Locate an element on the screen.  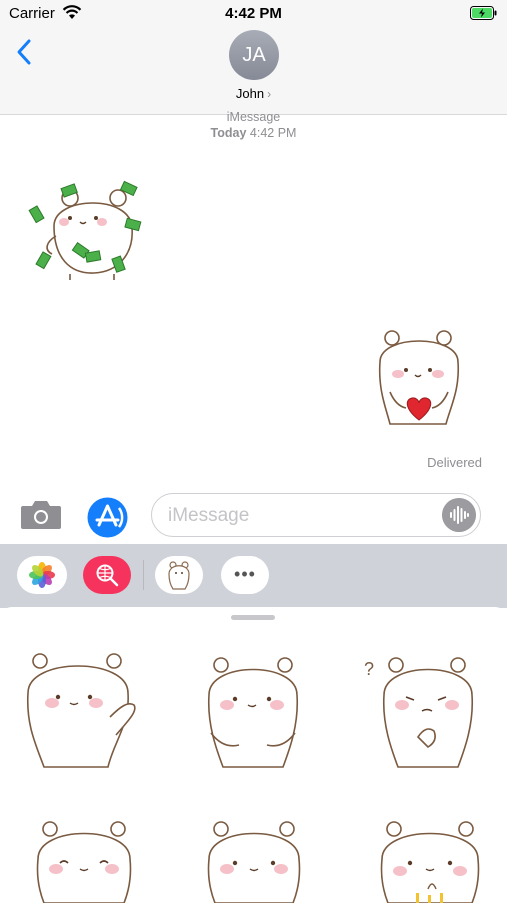
contact-avatar: JA is located at coordinates (254, 55).